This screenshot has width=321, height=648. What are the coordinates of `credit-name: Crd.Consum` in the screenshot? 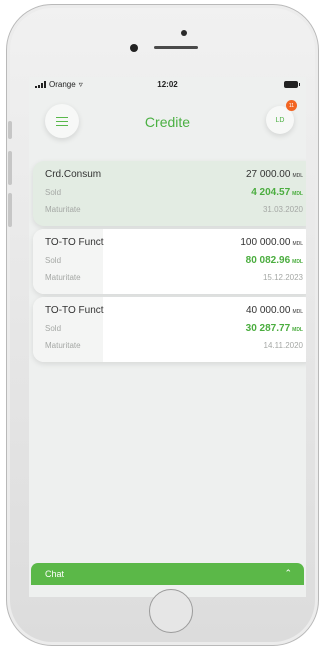 It's located at (73, 174).